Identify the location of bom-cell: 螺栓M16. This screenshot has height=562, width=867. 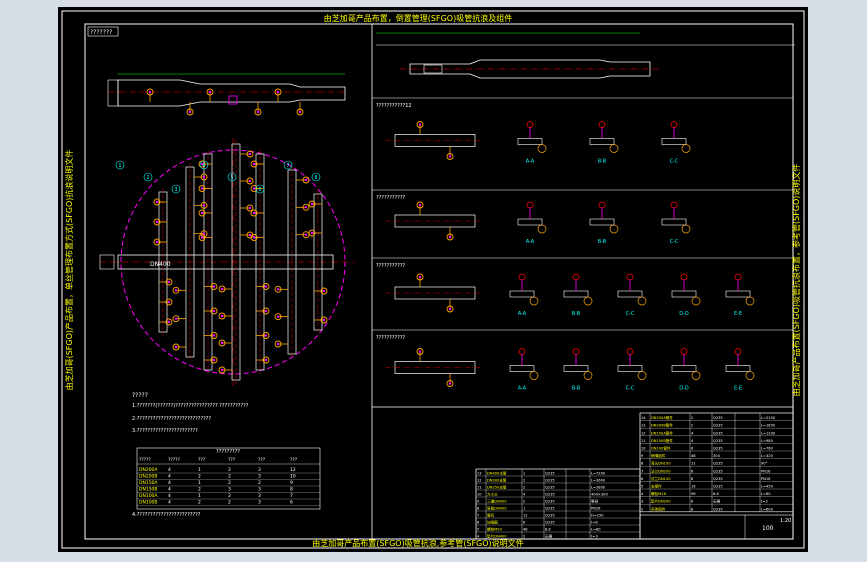
(659, 493).